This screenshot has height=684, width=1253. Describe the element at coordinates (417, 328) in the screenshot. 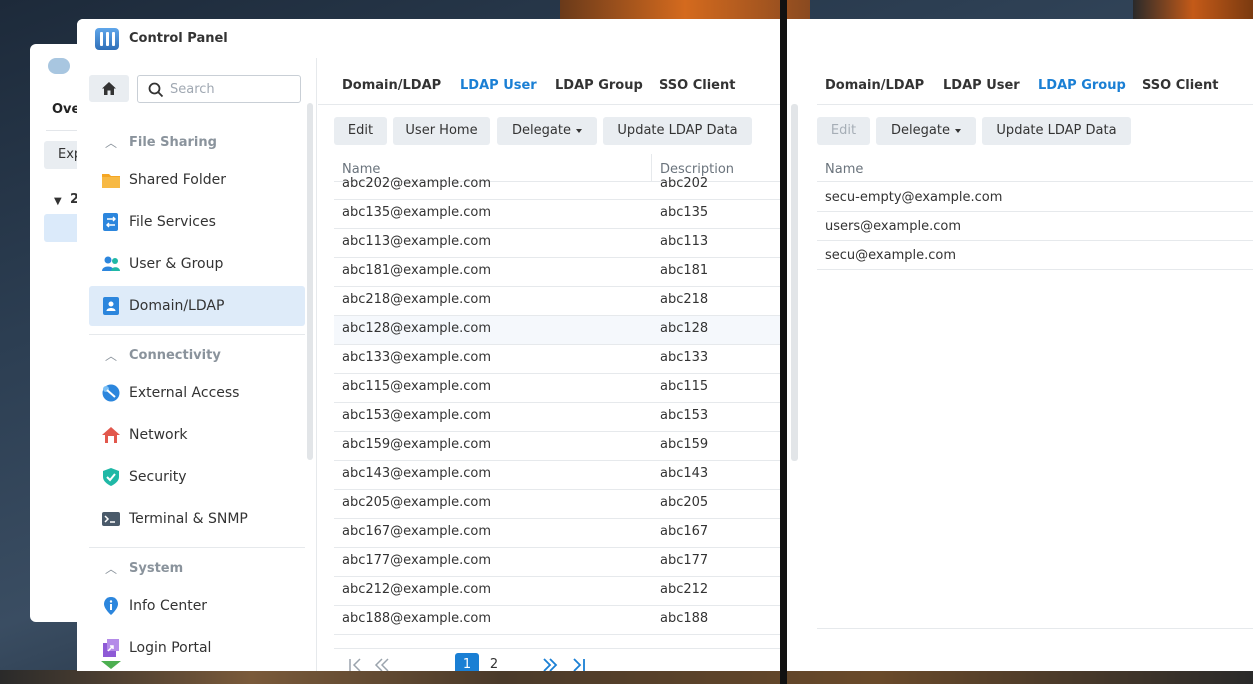

I see `cell-name: abc128@example.com` at that location.